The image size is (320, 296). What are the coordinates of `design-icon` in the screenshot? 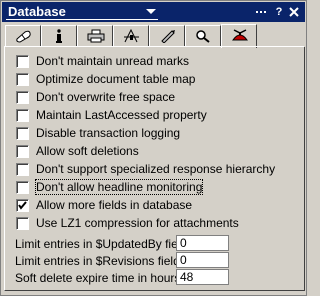 It's located at (131, 36).